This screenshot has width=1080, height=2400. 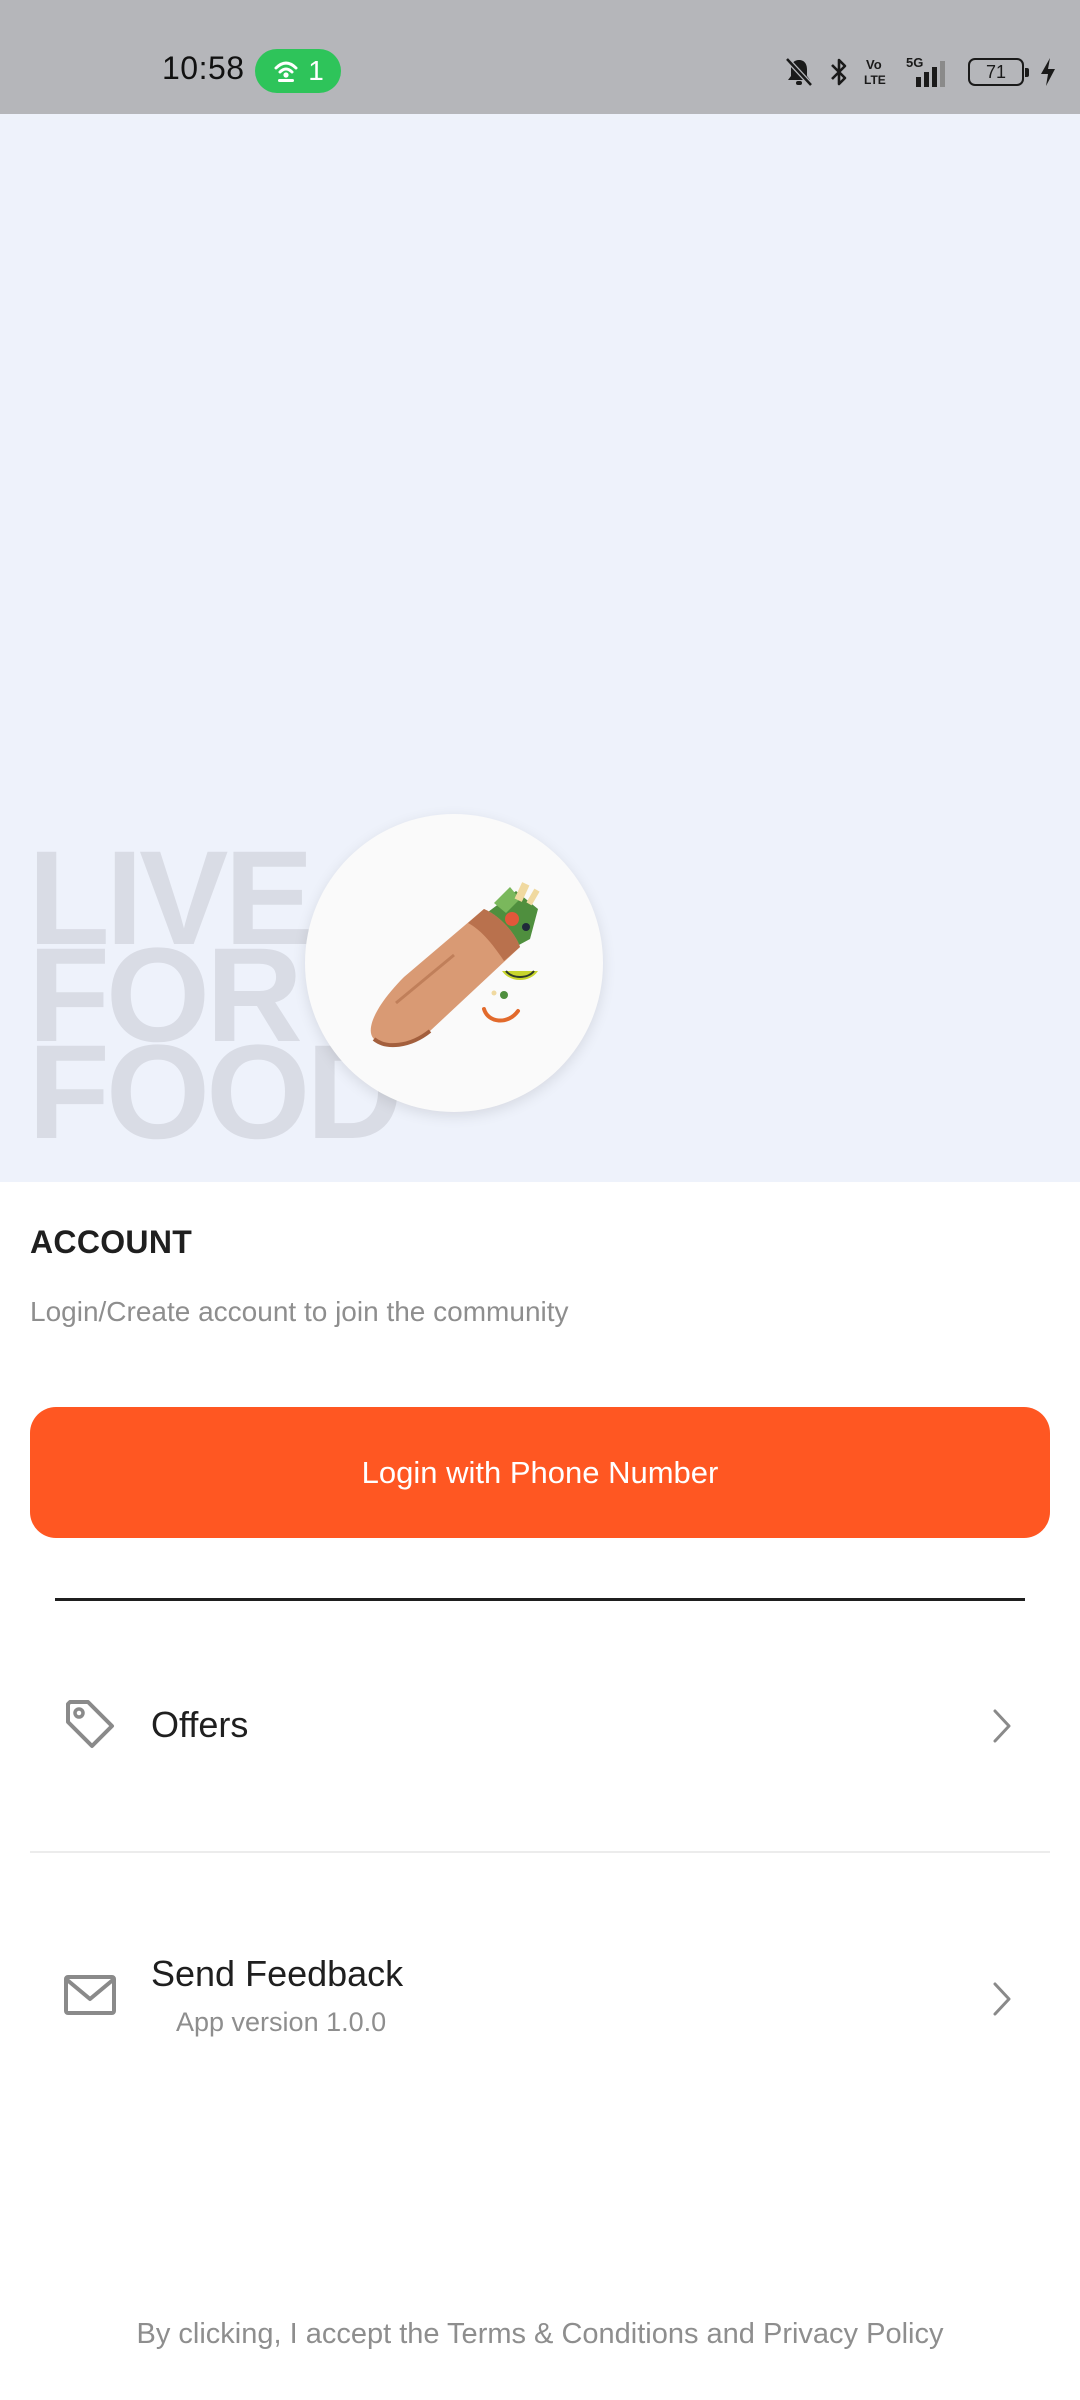 I want to click on svg-text: LTE, so click(x=875, y=80).